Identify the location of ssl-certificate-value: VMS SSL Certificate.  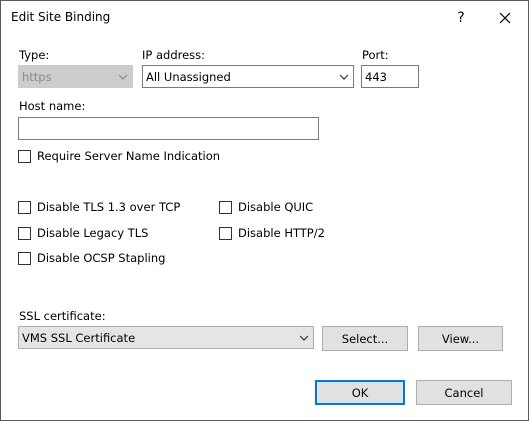
(79, 337).